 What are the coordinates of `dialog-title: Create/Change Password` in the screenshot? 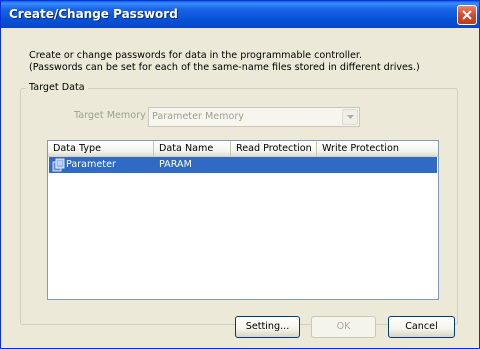 It's located at (93, 14).